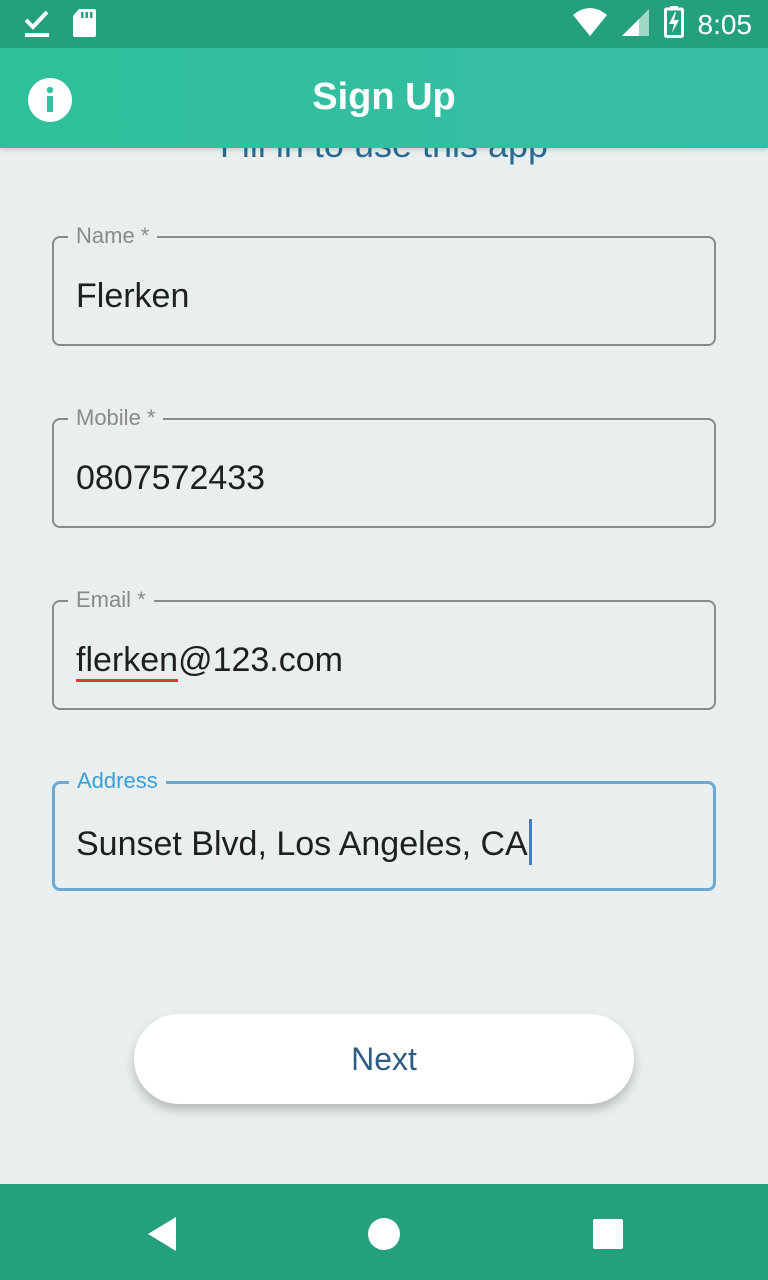 Image resolution: width=768 pixels, height=1280 pixels. I want to click on subtitle-container: Fill in to use this app, so click(384, 158).